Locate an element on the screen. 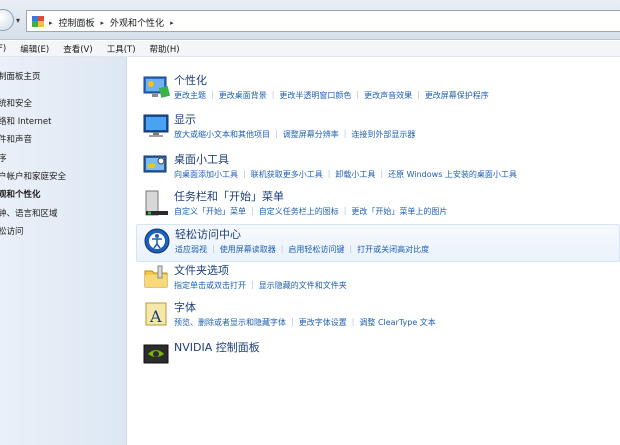 This screenshot has width=620, height=445. category-title: NVIDIA 控制面板 is located at coordinates (217, 347).